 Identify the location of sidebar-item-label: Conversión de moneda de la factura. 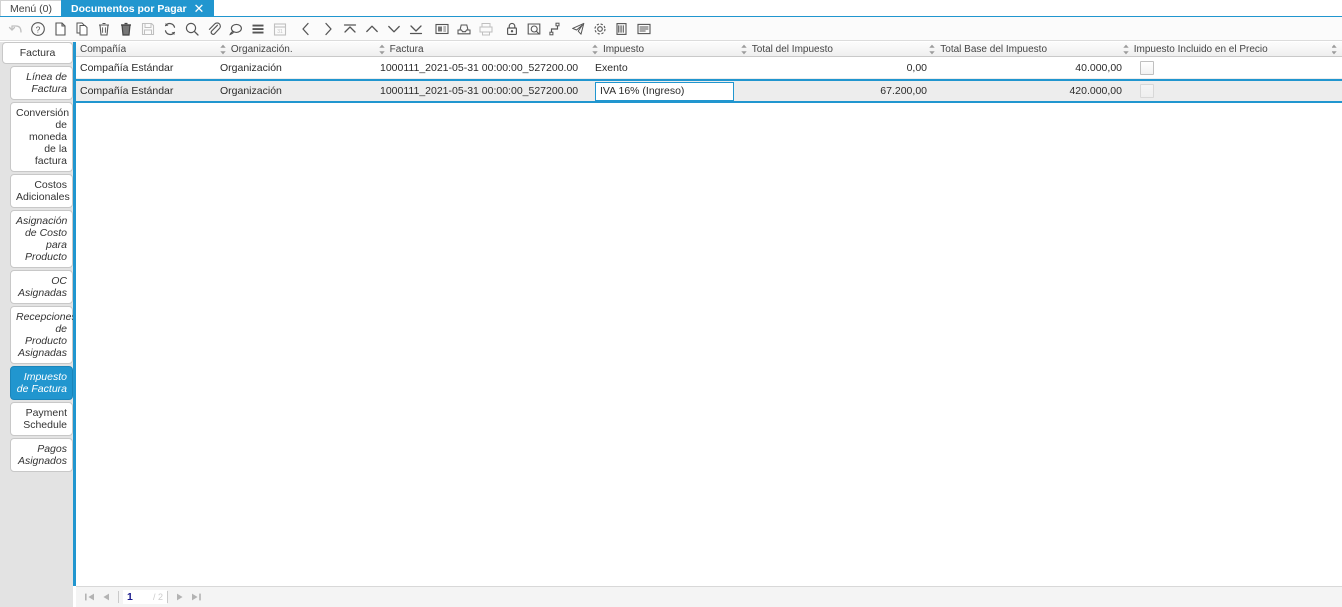
(43, 137).